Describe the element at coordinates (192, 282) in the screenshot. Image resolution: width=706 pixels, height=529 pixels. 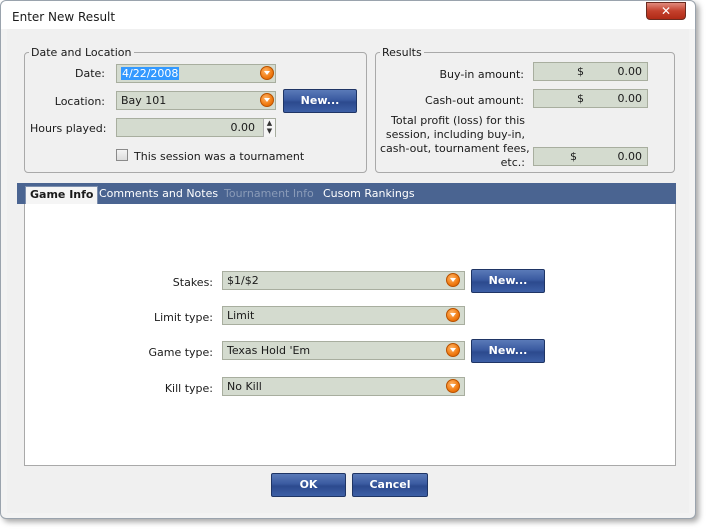
I see `stakes-label: Stakes:` at that location.